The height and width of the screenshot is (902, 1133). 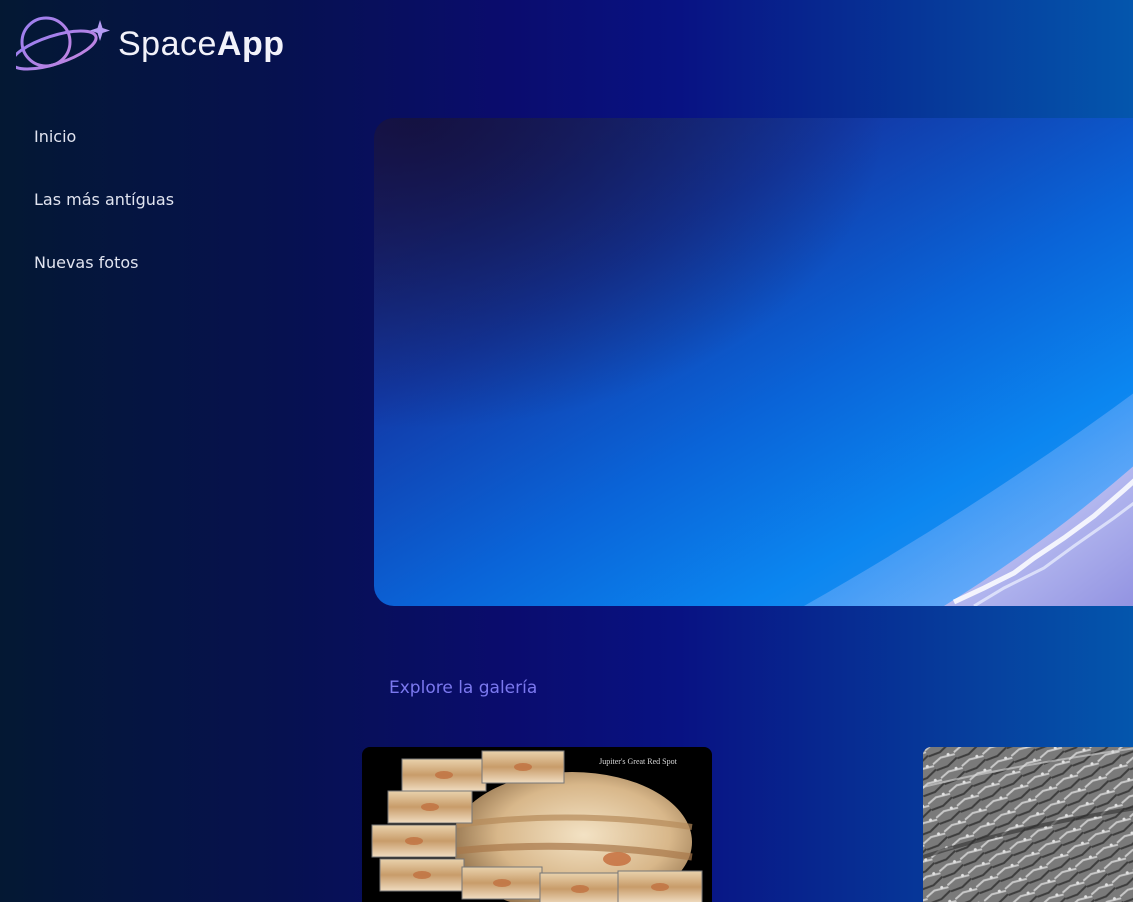 I want to click on planetary-surface-image, so click(x=1028, y=824).